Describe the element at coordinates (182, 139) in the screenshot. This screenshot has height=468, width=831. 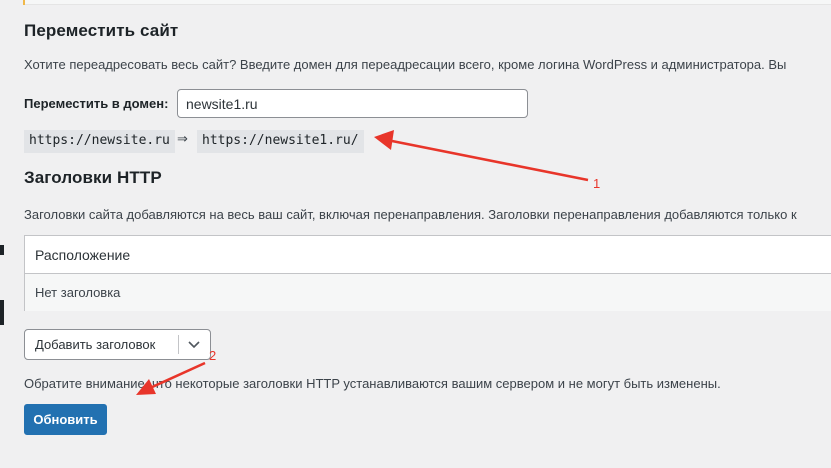
I see `redirect-arrow-icon: ⇒` at that location.